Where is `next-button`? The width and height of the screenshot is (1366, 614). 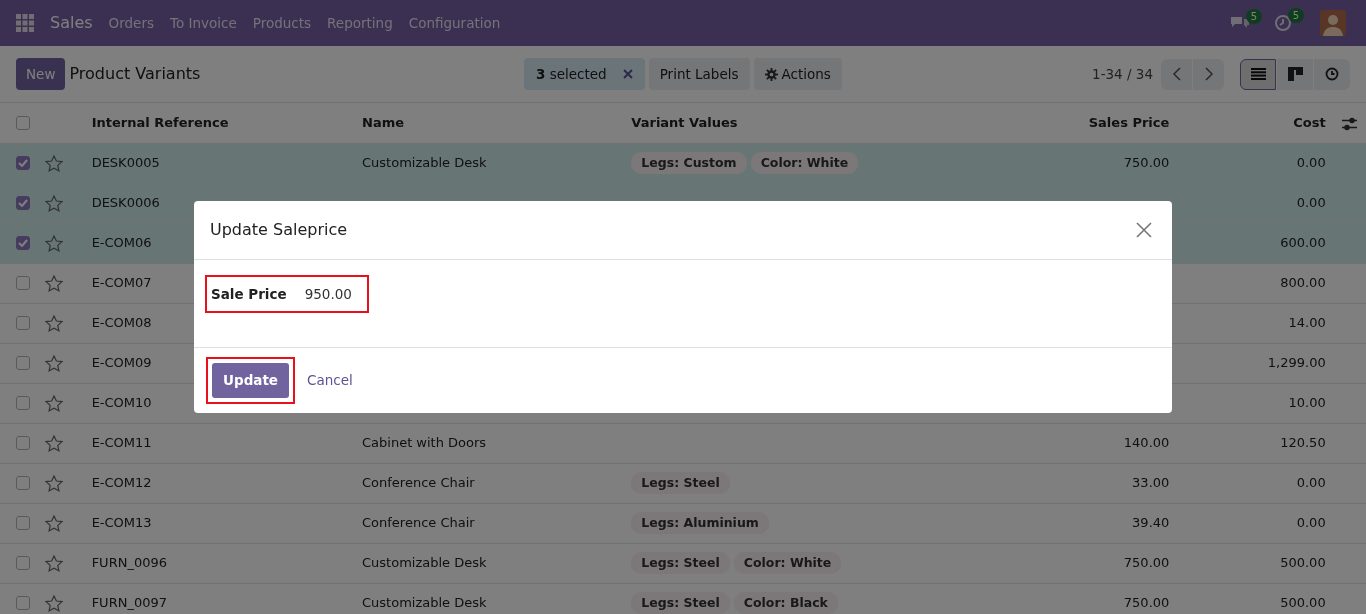
next-button is located at coordinates (1208, 74).